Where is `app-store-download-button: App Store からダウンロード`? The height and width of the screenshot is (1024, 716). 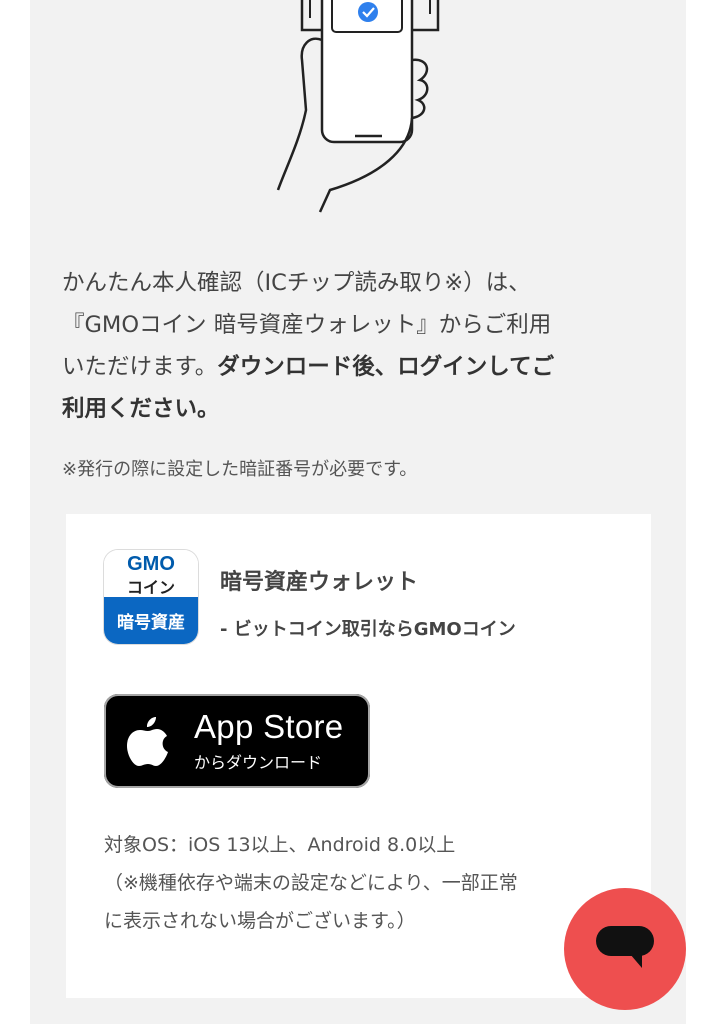 app-store-download-button: App Store からダウンロード is located at coordinates (237, 741).